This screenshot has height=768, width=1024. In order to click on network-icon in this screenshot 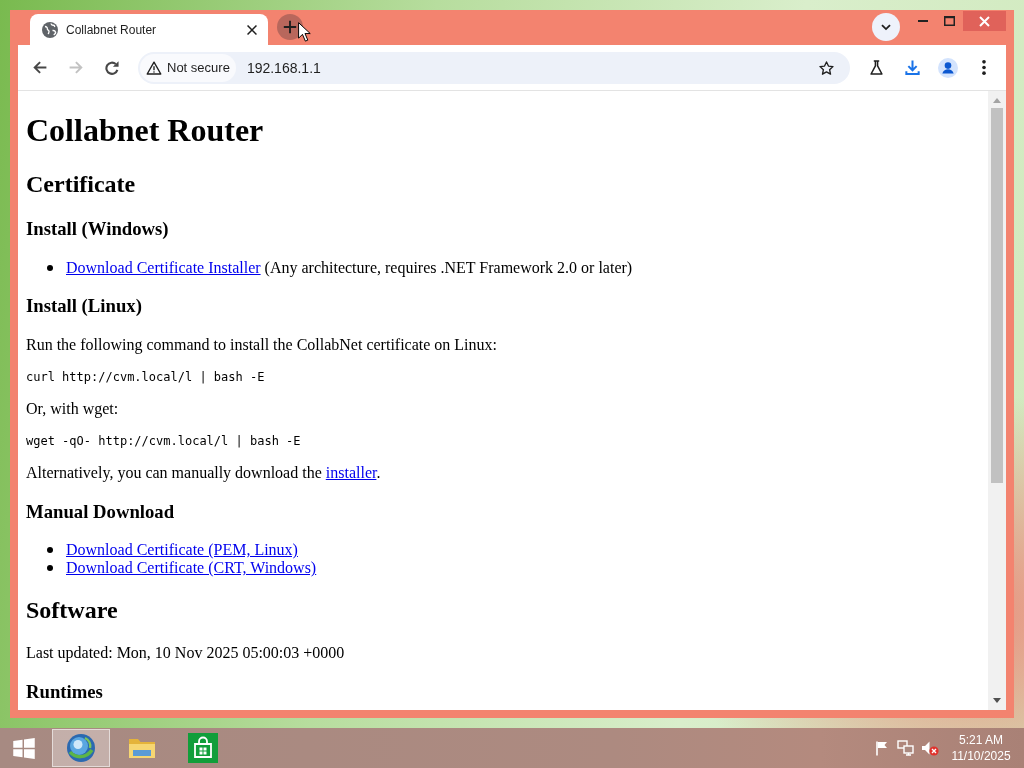, I will do `click(906, 748)`.